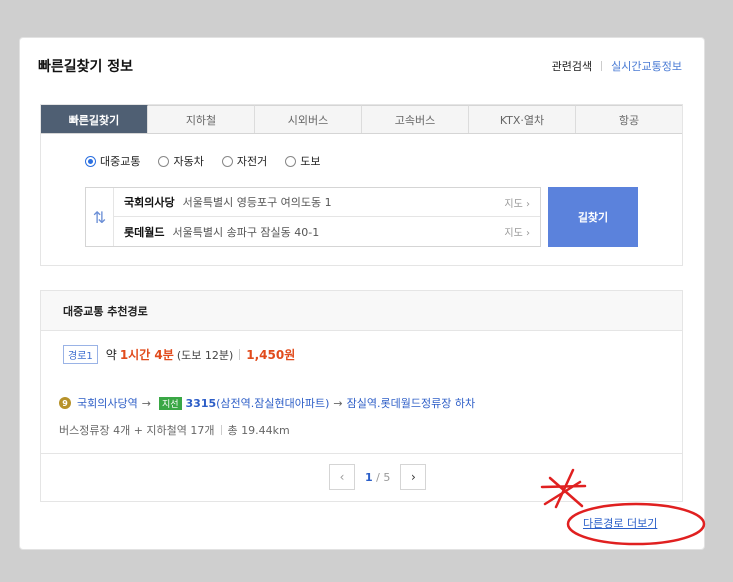 Image resolution: width=733 pixels, height=582 pixels. What do you see at coordinates (308, 119) in the screenshot?
I see `tab-intercity-bus: 시외버스` at bounding box center [308, 119].